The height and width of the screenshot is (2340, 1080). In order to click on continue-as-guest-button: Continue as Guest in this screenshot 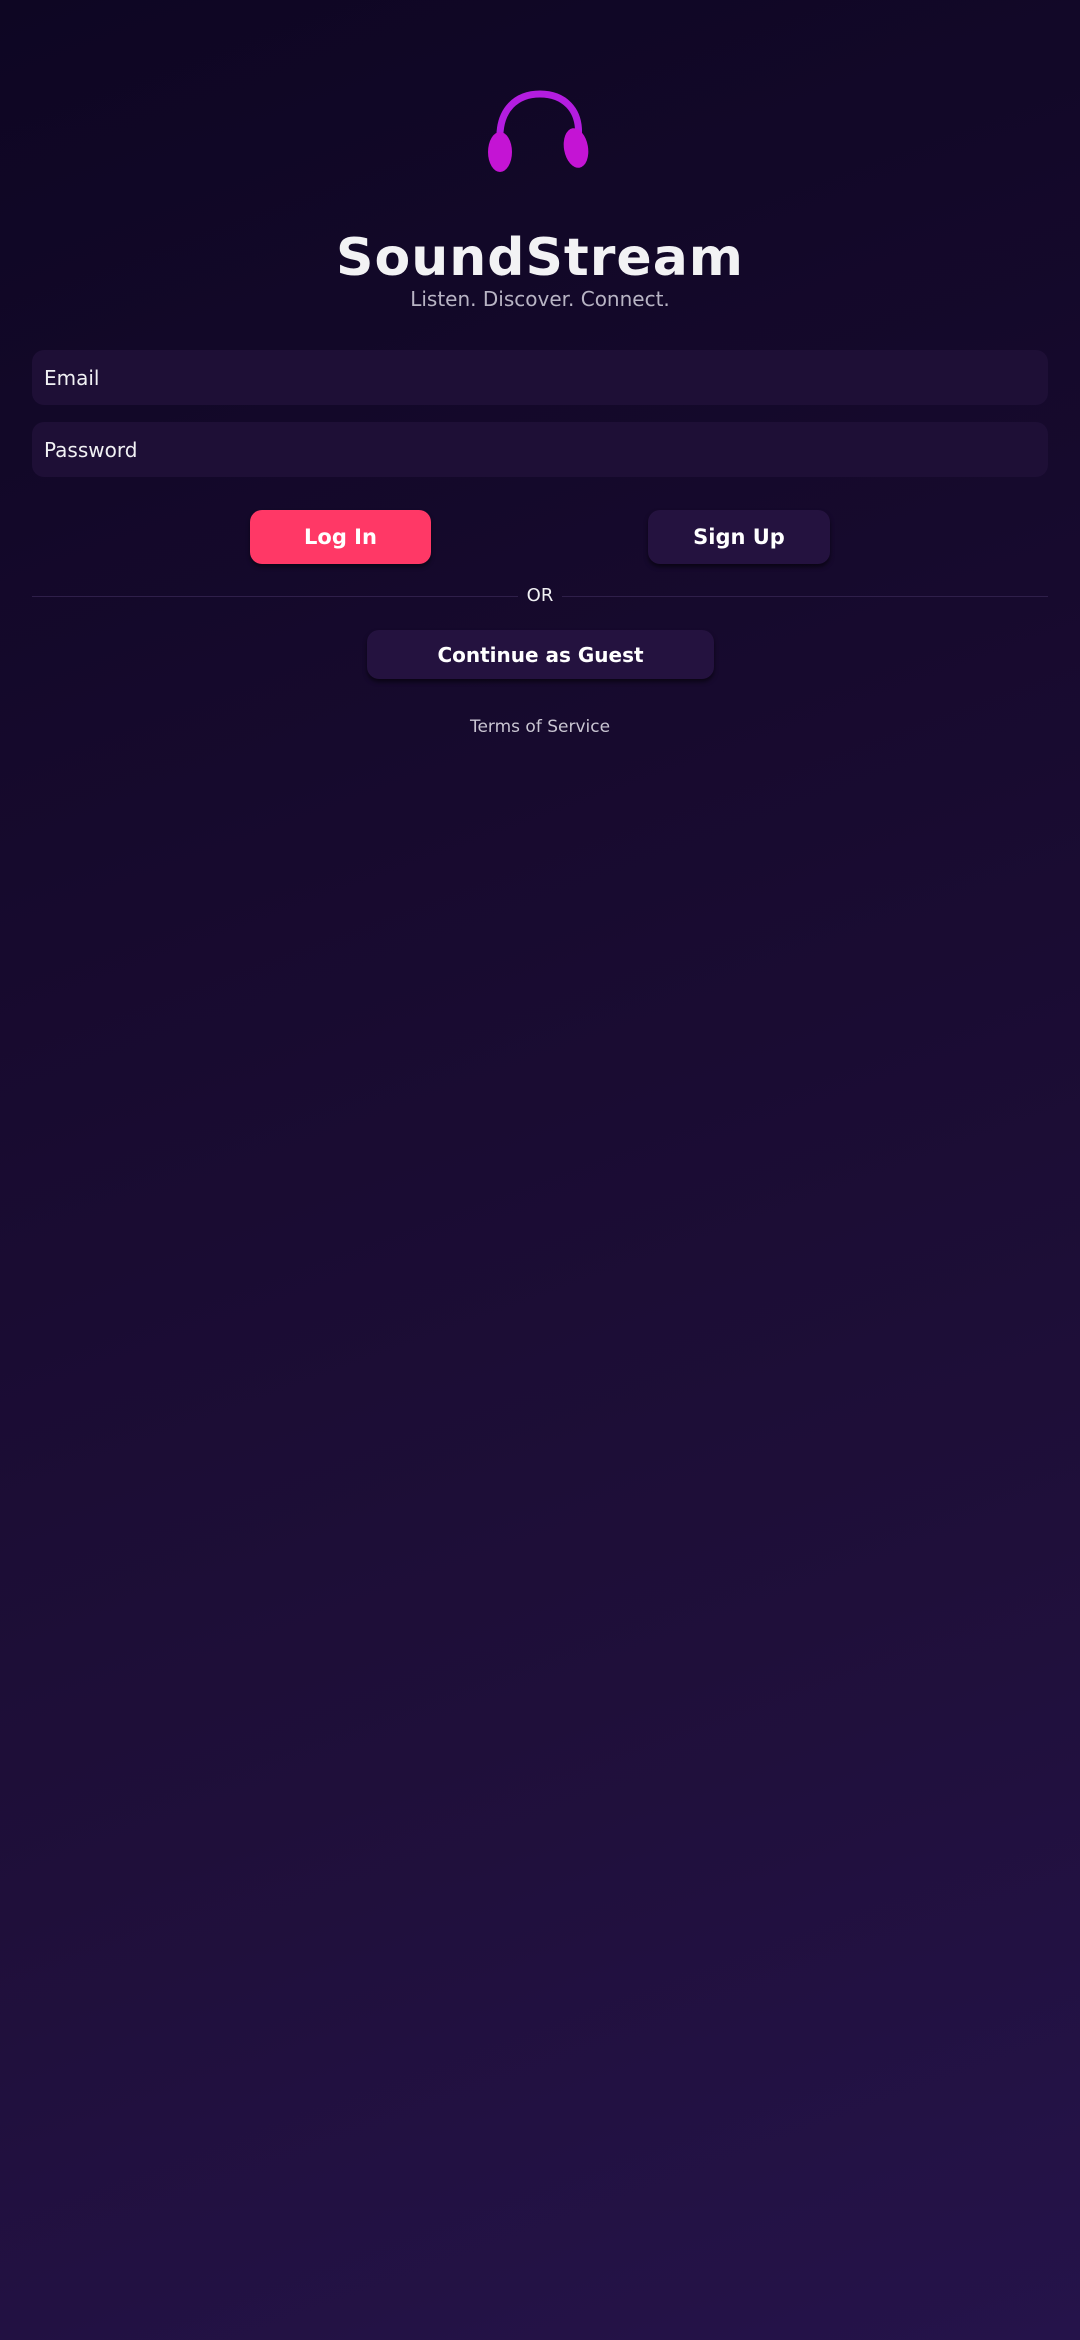, I will do `click(540, 654)`.